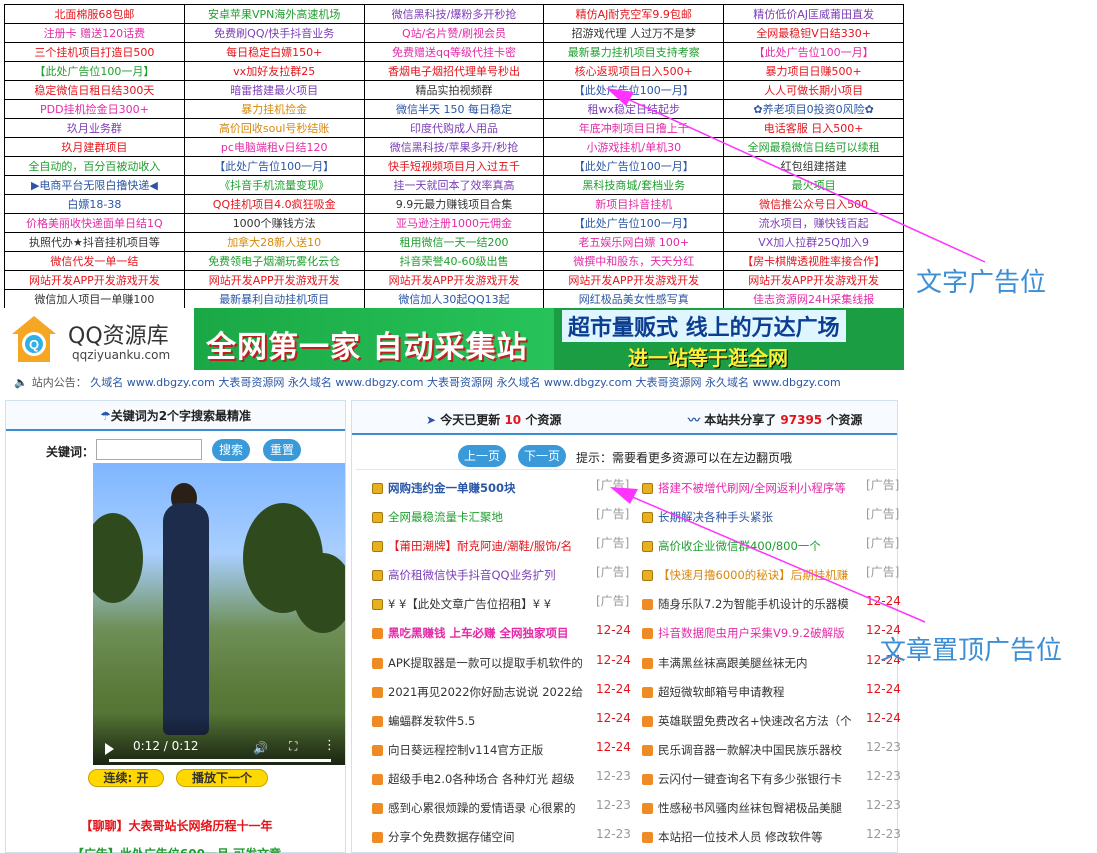 Image resolution: width=1097 pixels, height=853 pixels. Describe the element at coordinates (761, 546) in the screenshot. I see `article-title: 高价收企业微信群400/800一个` at that location.